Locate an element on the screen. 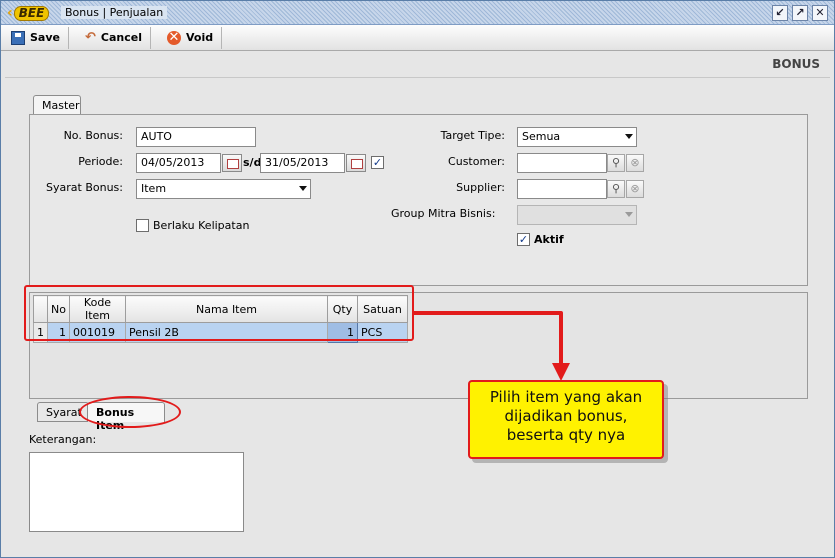 The height and width of the screenshot is (558, 835). syarat-bonus-label: Syarat Bonus: is located at coordinates (84, 187).